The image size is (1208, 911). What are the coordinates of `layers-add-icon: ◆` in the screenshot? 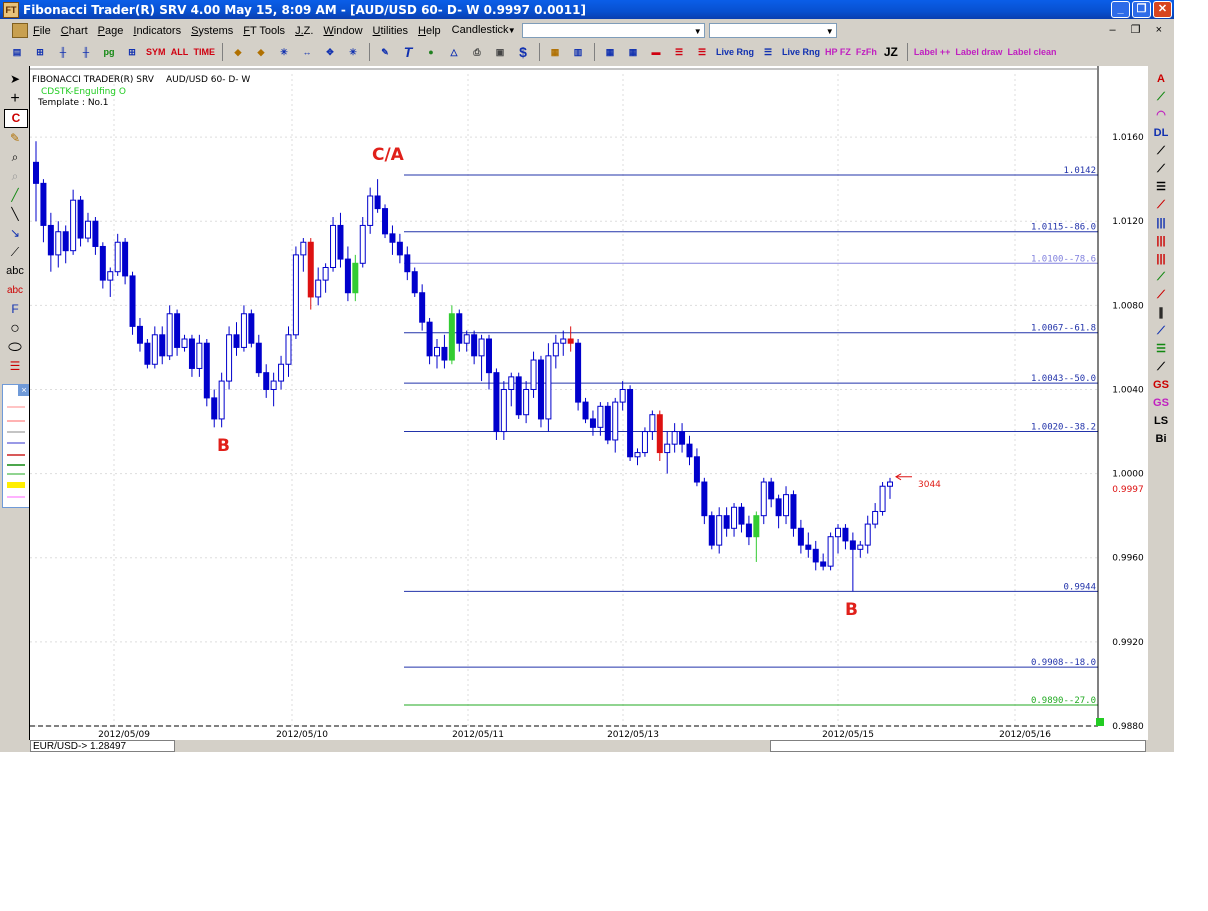 It's located at (261, 52).